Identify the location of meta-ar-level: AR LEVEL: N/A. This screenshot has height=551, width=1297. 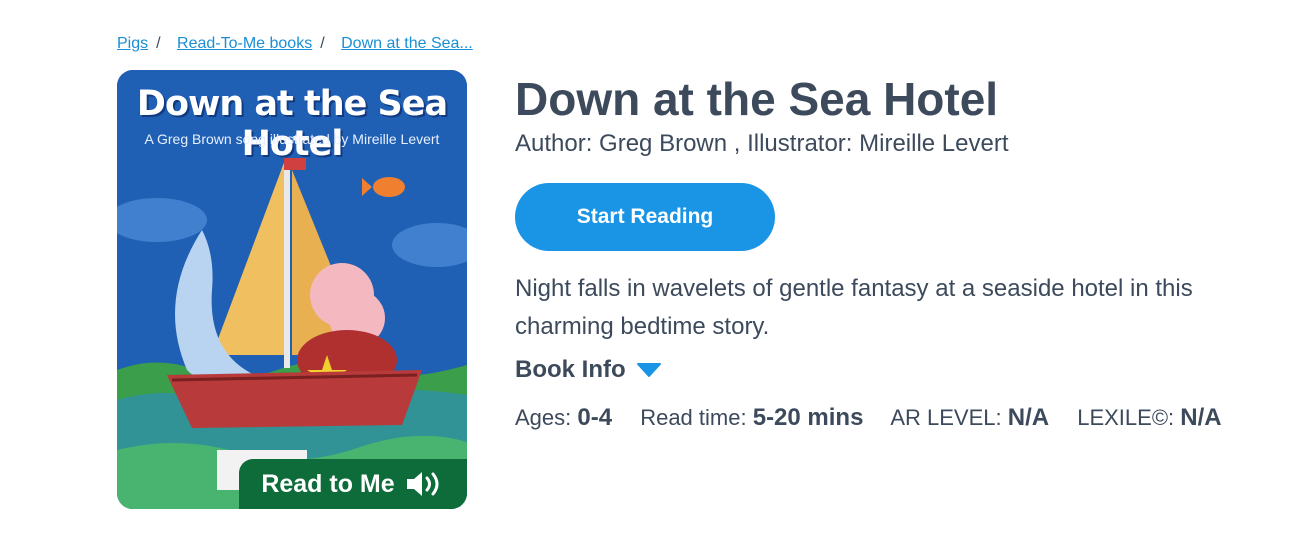
(970, 417).